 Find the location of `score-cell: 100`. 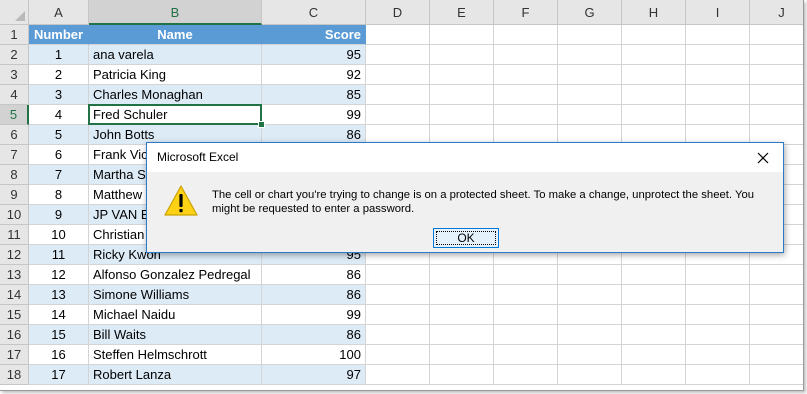

score-cell: 100 is located at coordinates (314, 355).